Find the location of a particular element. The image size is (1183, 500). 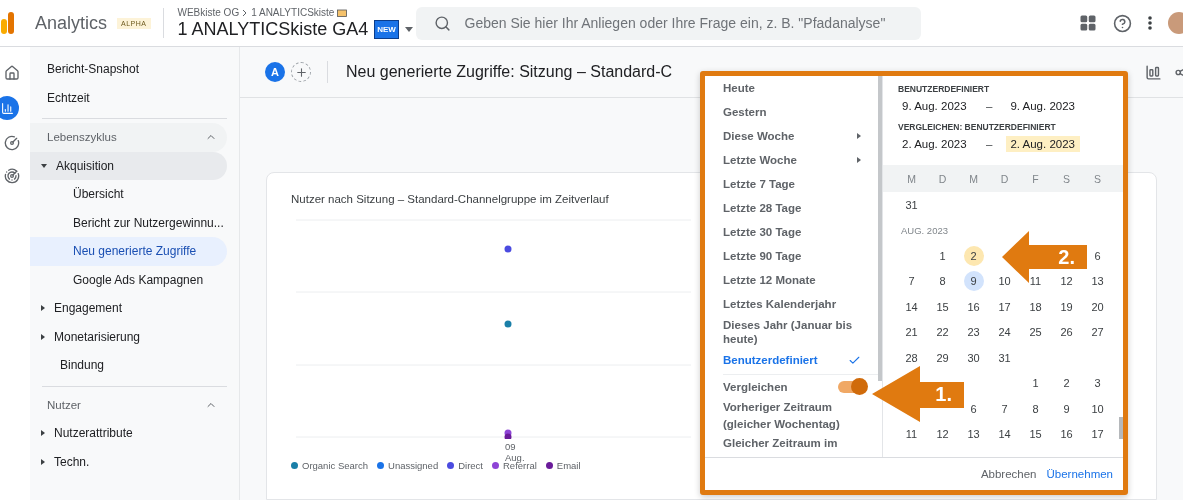

start-date-field: 2. Aug. 2023 is located at coordinates (935, 143).